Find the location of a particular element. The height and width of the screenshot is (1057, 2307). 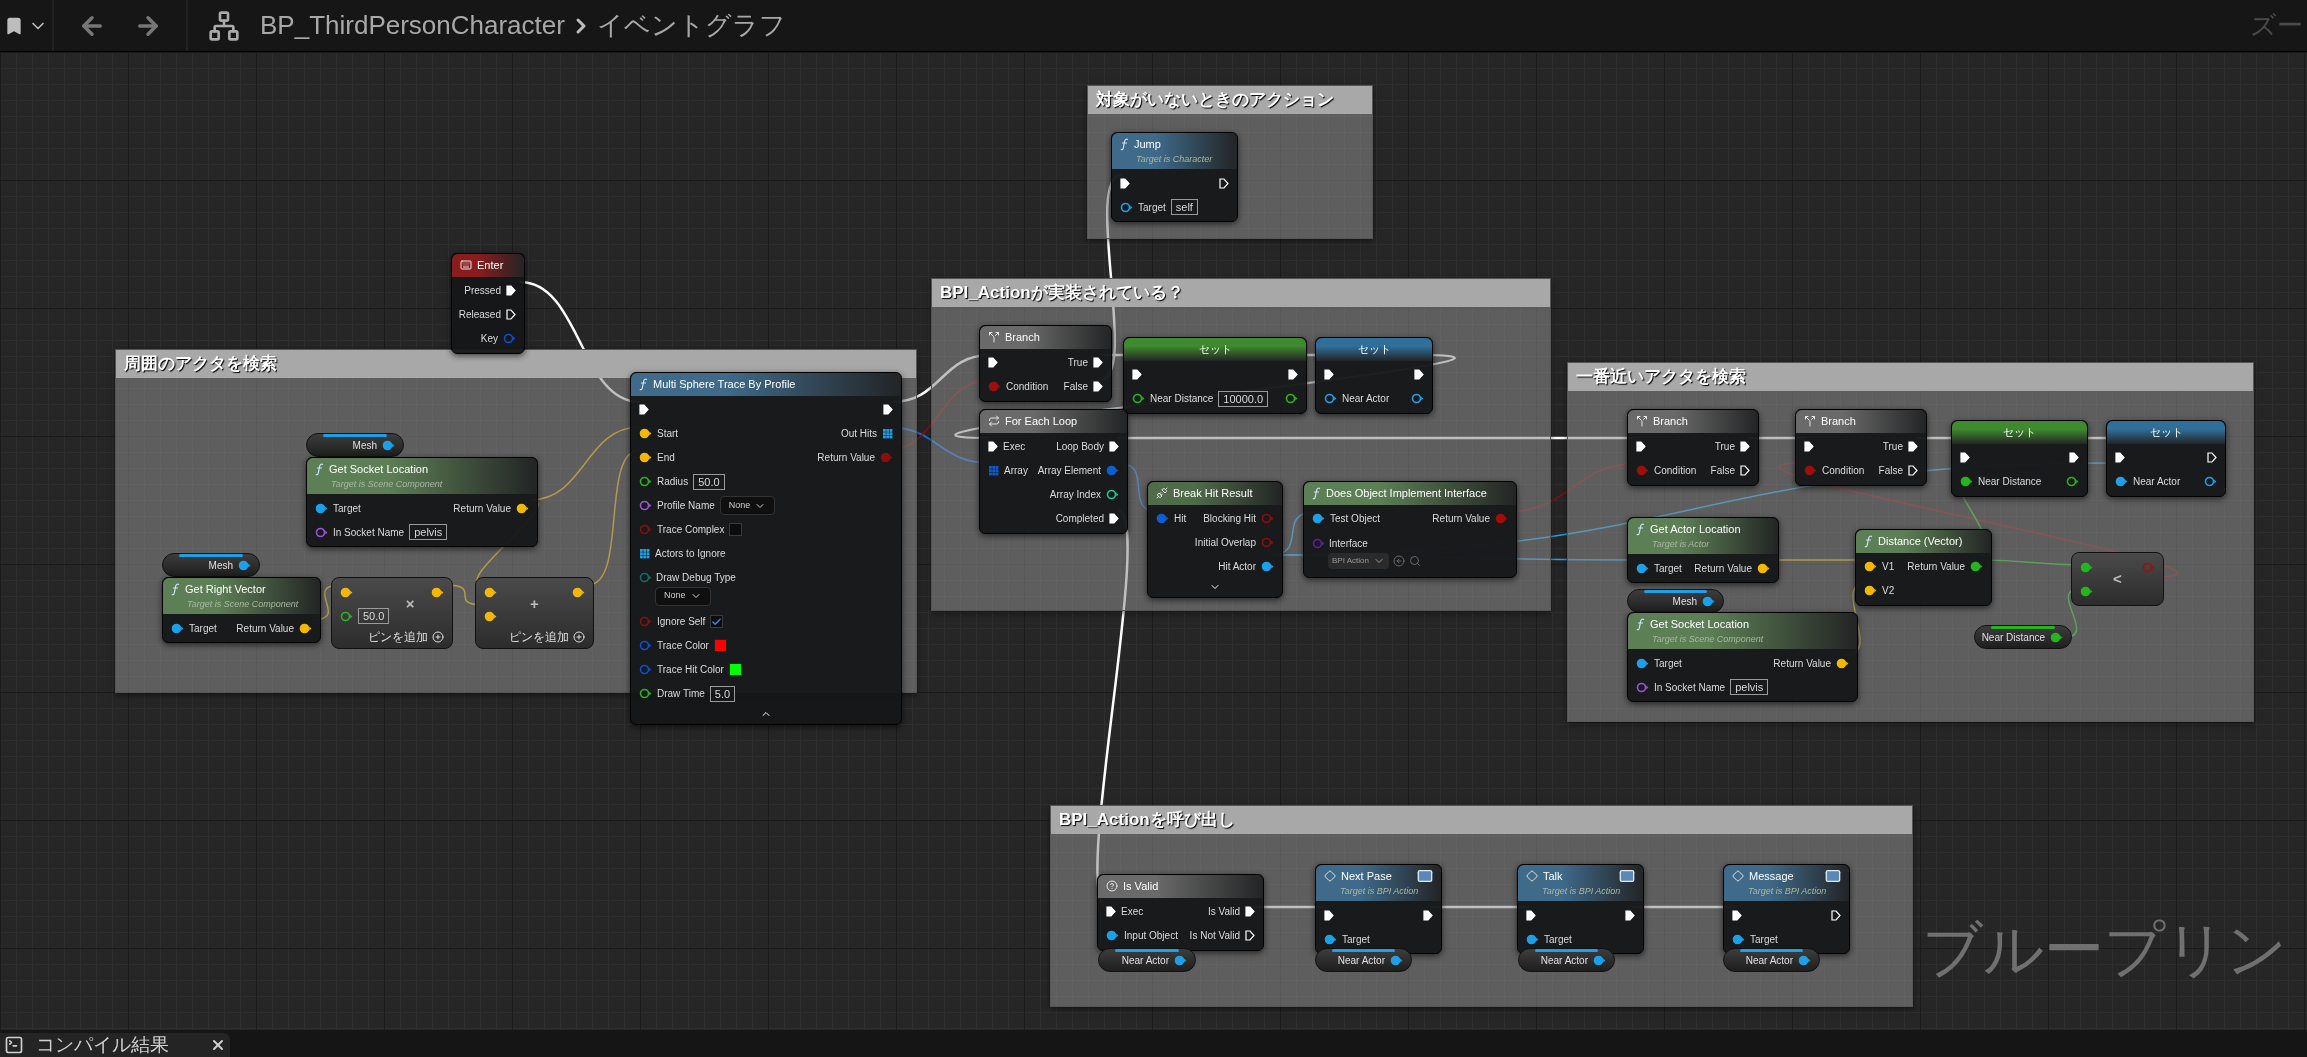

blueprint-node: For Each Loop Exec Array Loop Body Array Element Array Index Completed is located at coordinates (1053, 471).